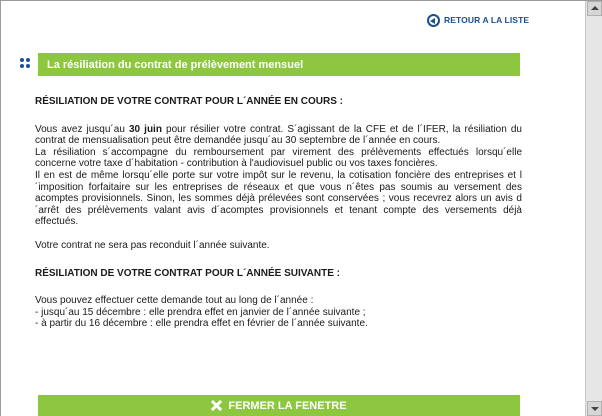 The width and height of the screenshot is (602, 416). What do you see at coordinates (216, 405) in the screenshot?
I see `close-x-icon` at bounding box center [216, 405].